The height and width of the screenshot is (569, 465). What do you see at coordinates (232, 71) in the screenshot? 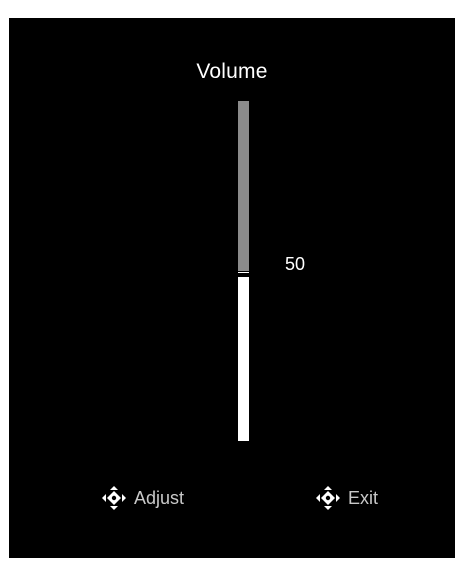
I see `osd-title: Volume` at bounding box center [232, 71].